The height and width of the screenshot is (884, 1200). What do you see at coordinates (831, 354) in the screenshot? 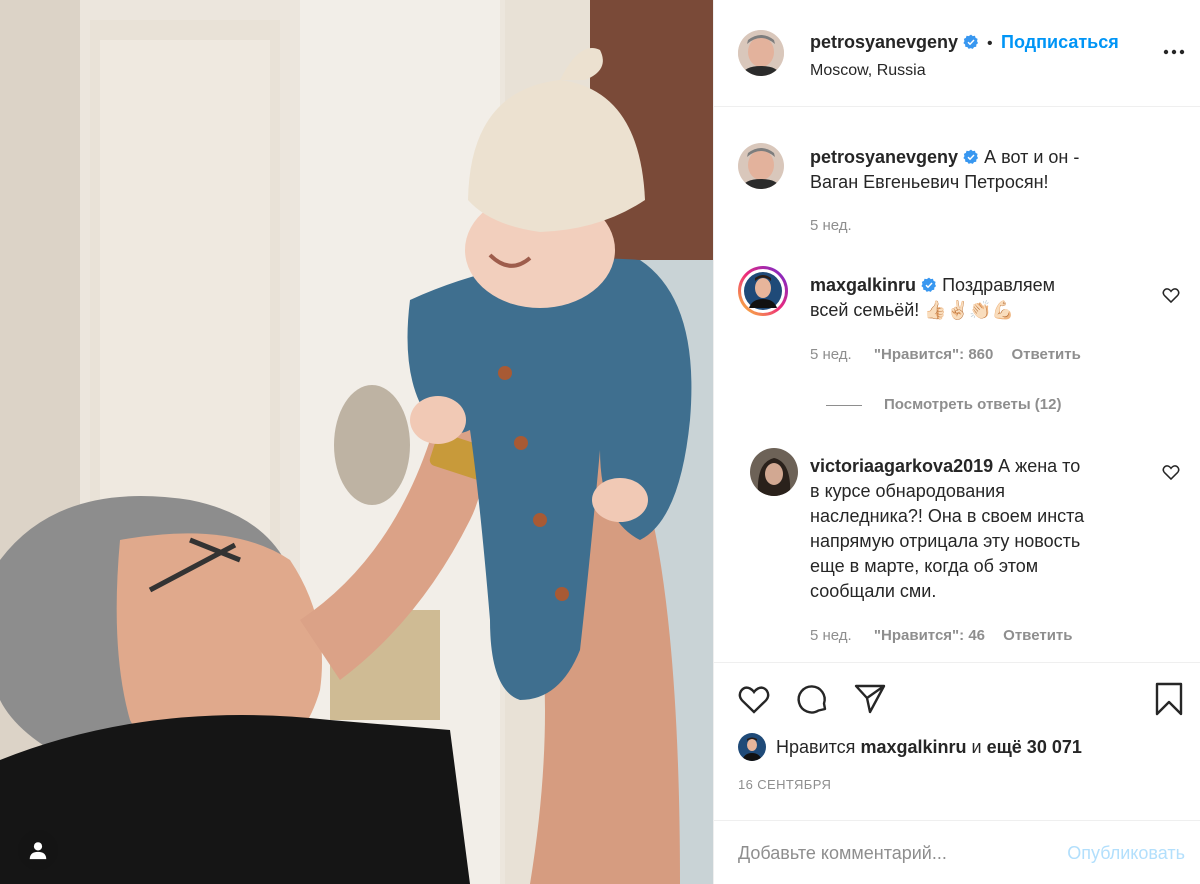
I see `comment-1-time: 5 нед.` at bounding box center [831, 354].